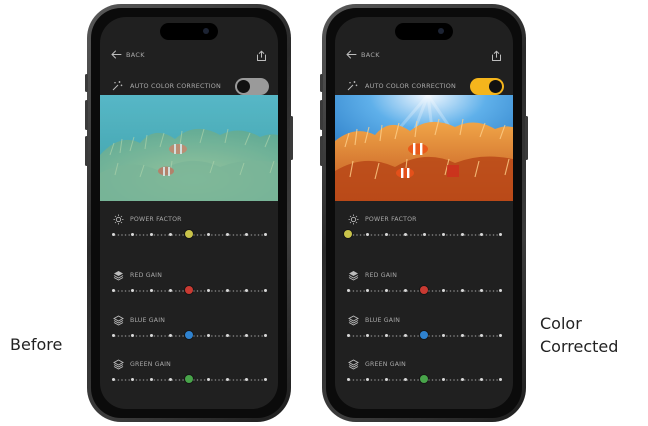 This screenshot has height=426, width=648. Describe the element at coordinates (391, 219) in the screenshot. I see `power-factor-label: POWER FACTOR` at that location.